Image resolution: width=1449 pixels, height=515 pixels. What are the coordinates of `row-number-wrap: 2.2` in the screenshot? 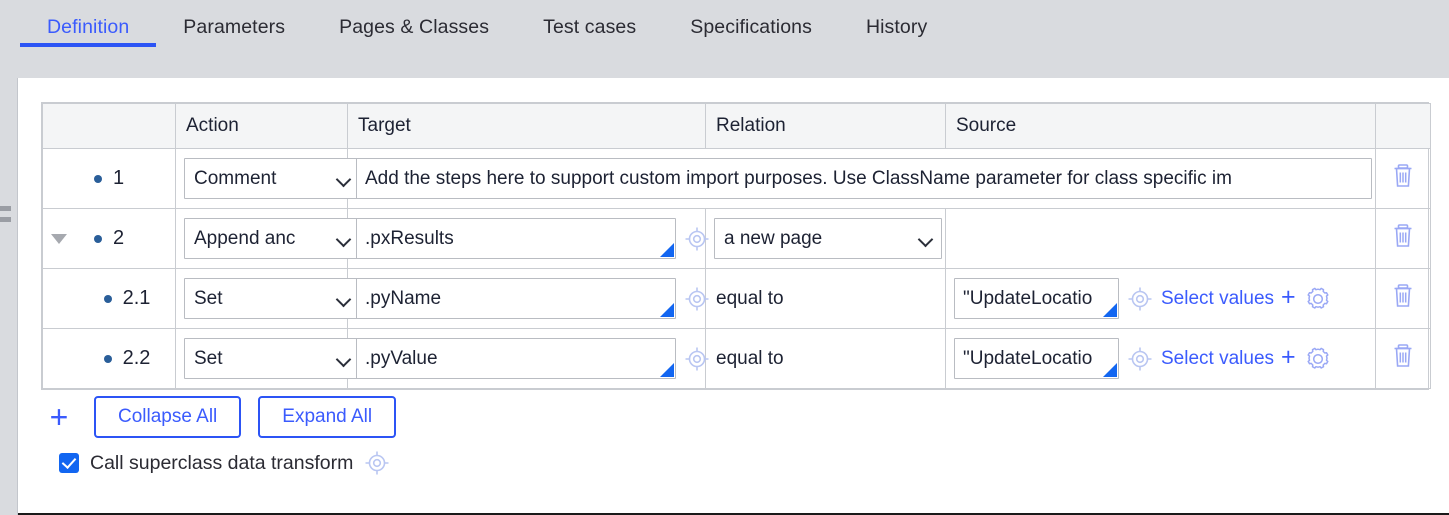 It's located at (109, 358).